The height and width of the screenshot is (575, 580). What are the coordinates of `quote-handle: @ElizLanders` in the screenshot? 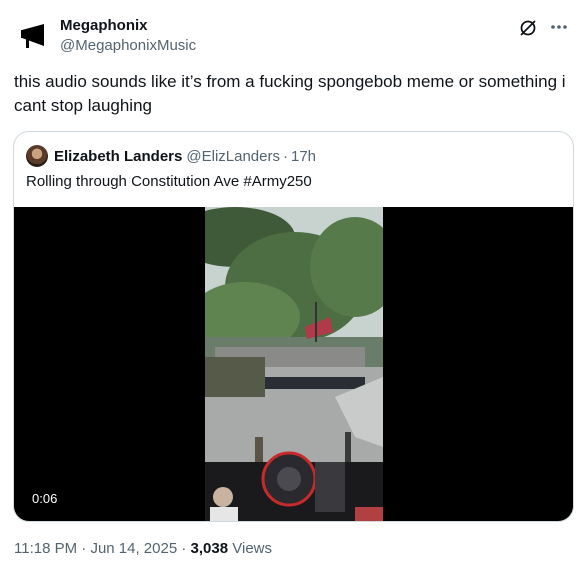 It's located at (233, 156).